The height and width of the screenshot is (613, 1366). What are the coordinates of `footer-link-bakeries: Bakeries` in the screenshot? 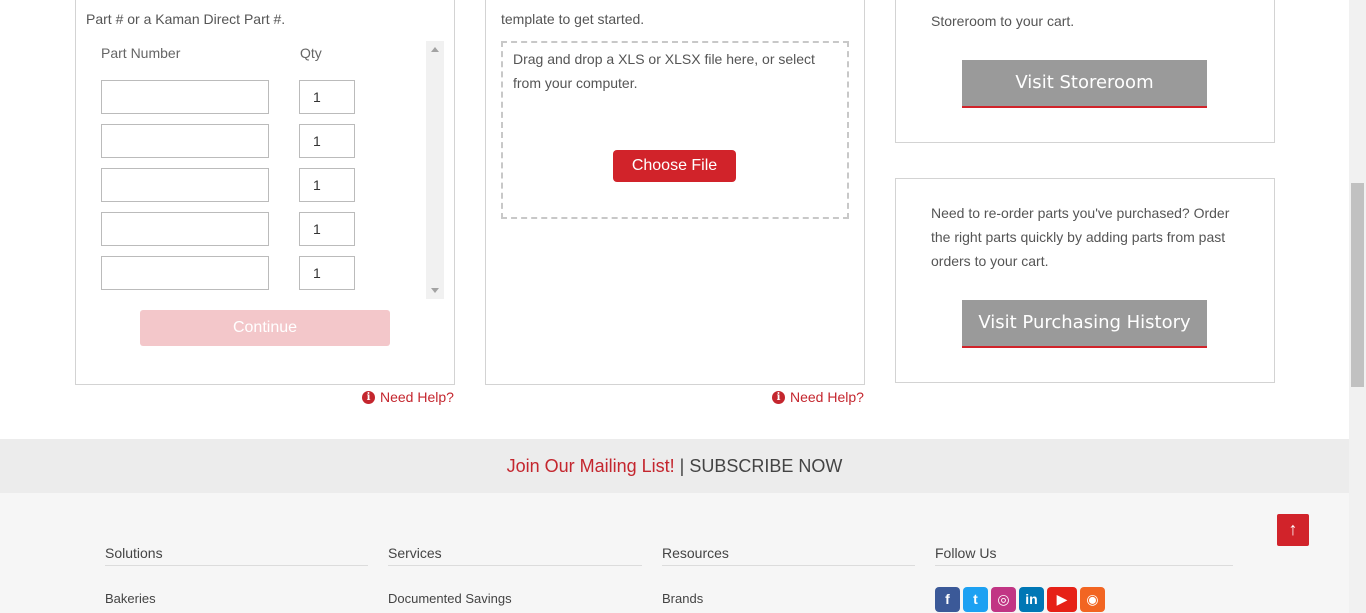 It's located at (130, 598).